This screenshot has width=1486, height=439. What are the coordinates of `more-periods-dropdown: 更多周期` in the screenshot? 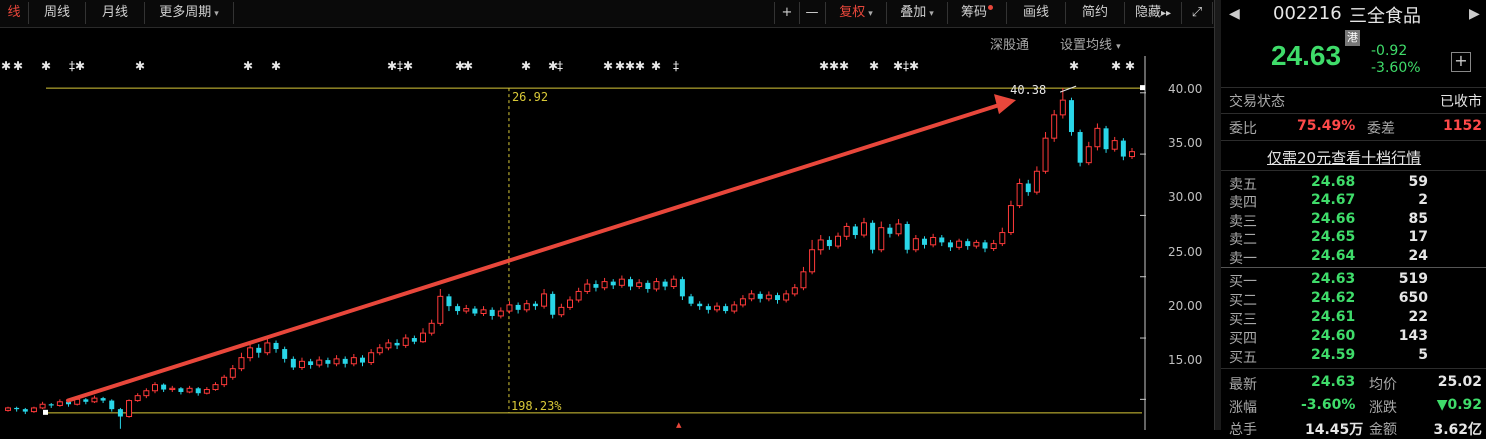 It's located at (189, 13).